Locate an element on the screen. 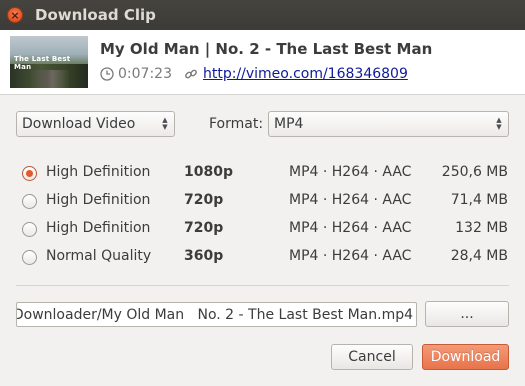 The height and width of the screenshot is (386, 525). clip-thumbnail: The Last Best Man is located at coordinates (49, 62).